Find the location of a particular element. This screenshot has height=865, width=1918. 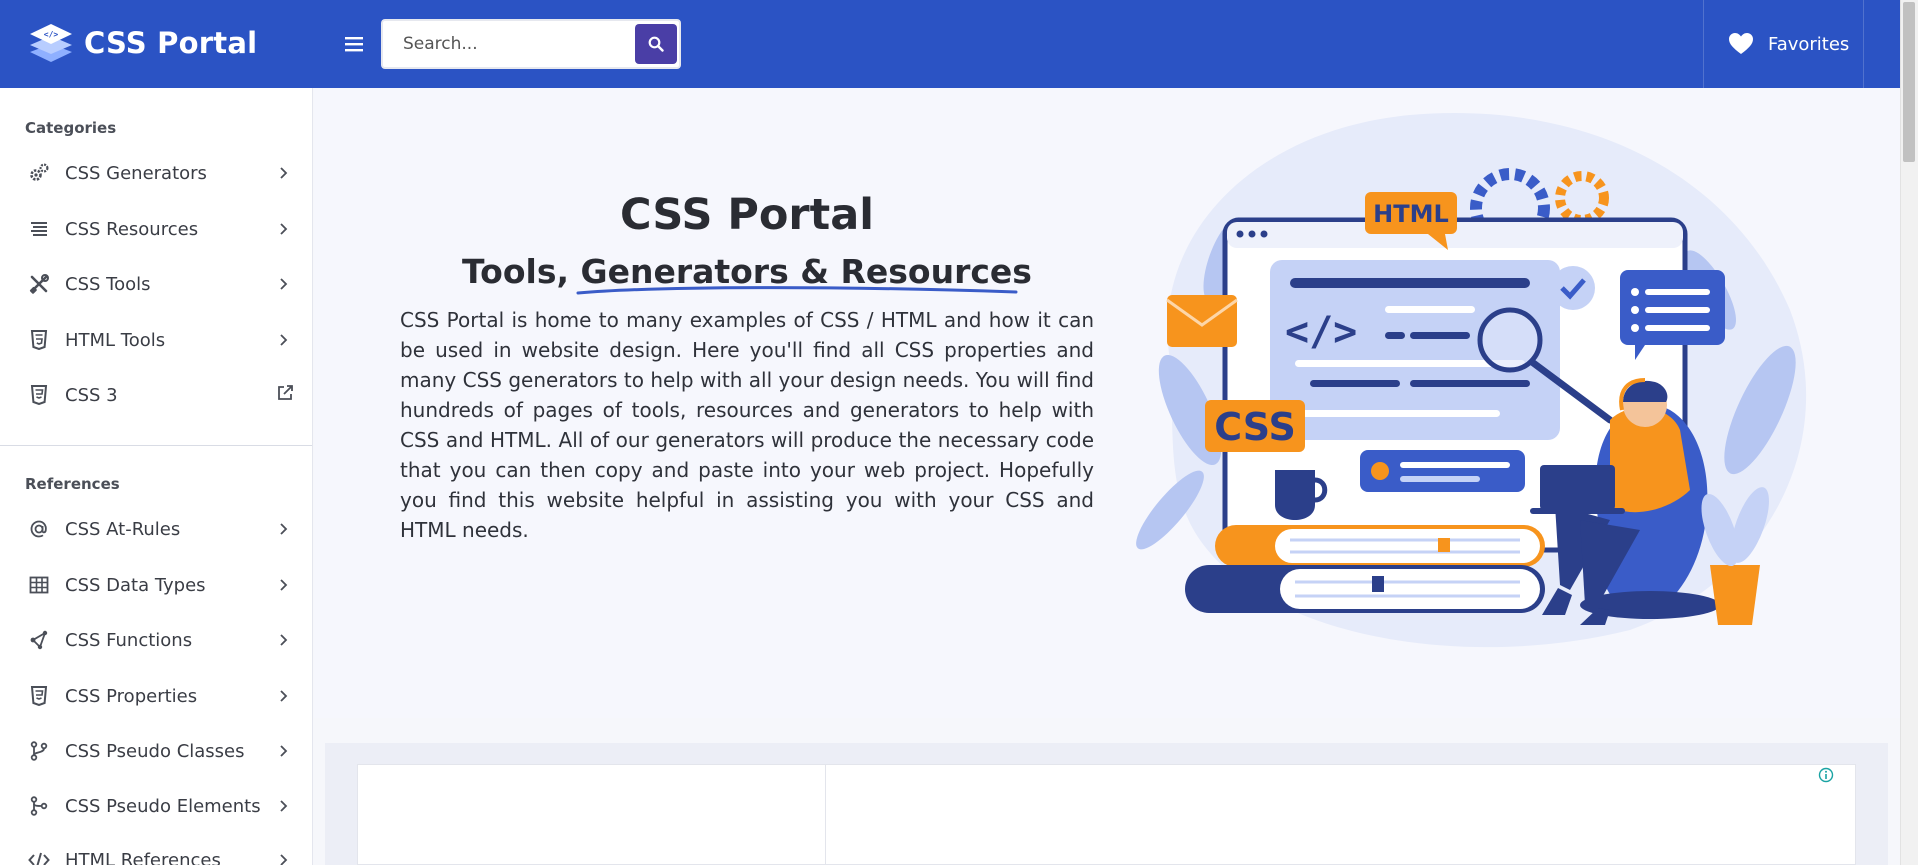

search-input is located at coordinates (508, 44).